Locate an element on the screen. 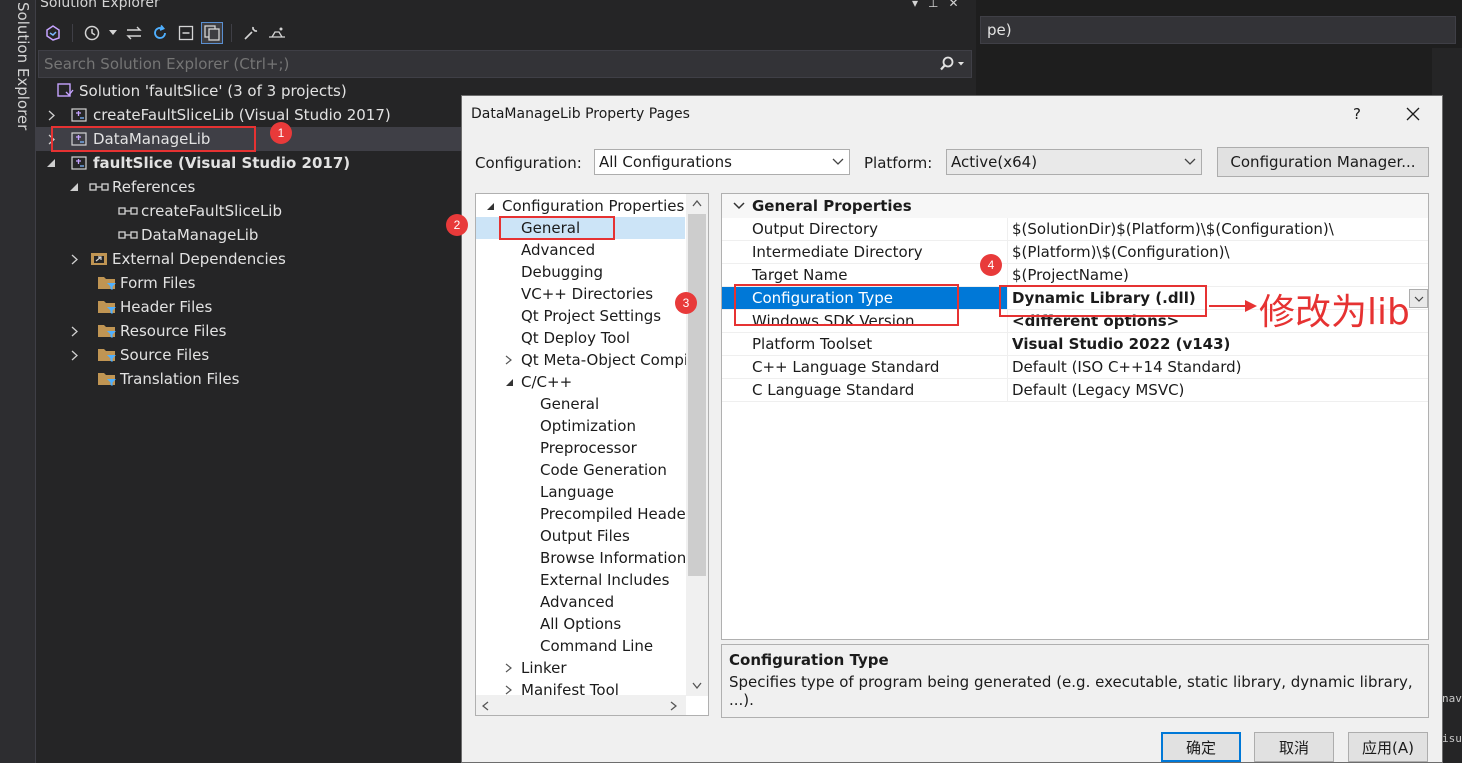  configuration-select: All Configurations is located at coordinates (722, 162).